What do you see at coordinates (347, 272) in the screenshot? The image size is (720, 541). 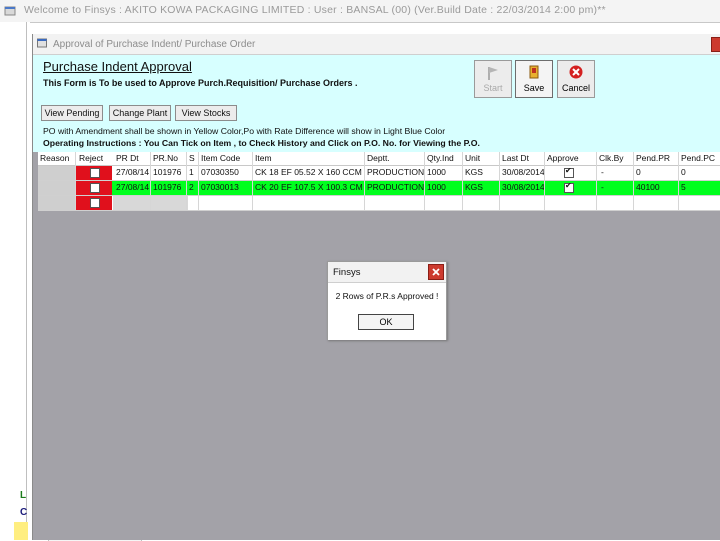 I see `dialog-title: Finsys` at bounding box center [347, 272].